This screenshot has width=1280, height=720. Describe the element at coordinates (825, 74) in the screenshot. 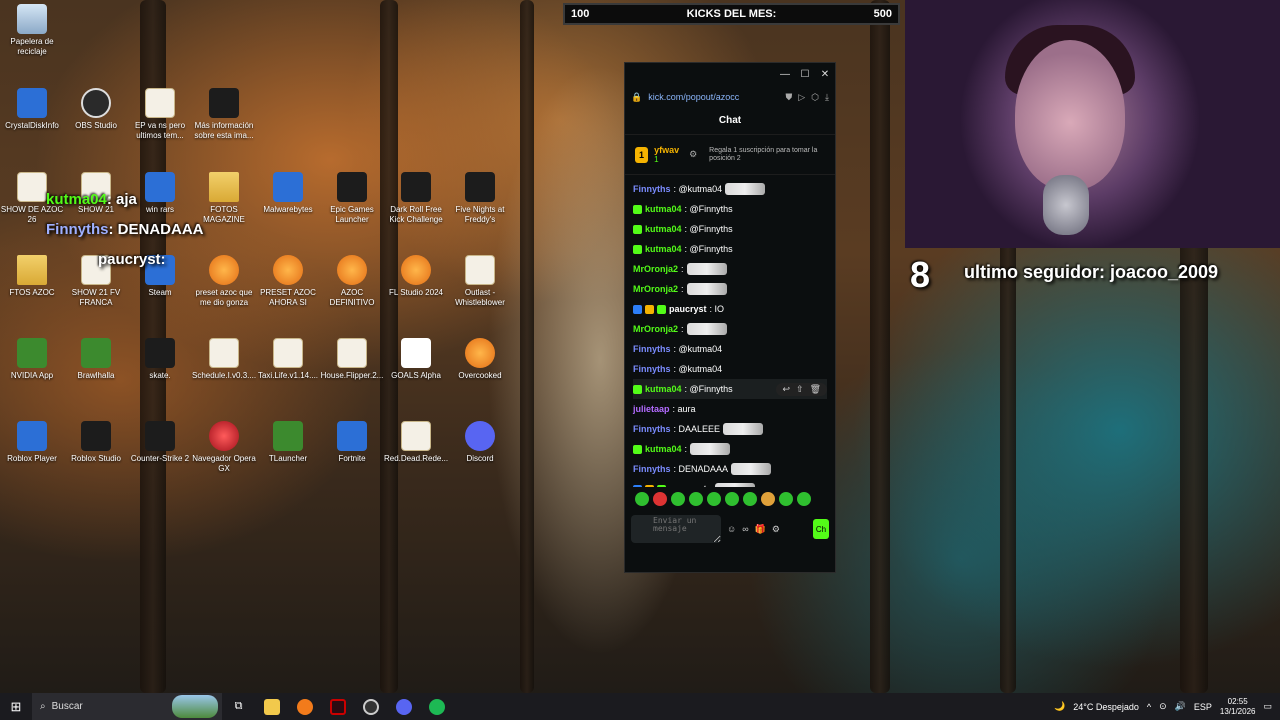

I see `close-button: ✕` at that location.